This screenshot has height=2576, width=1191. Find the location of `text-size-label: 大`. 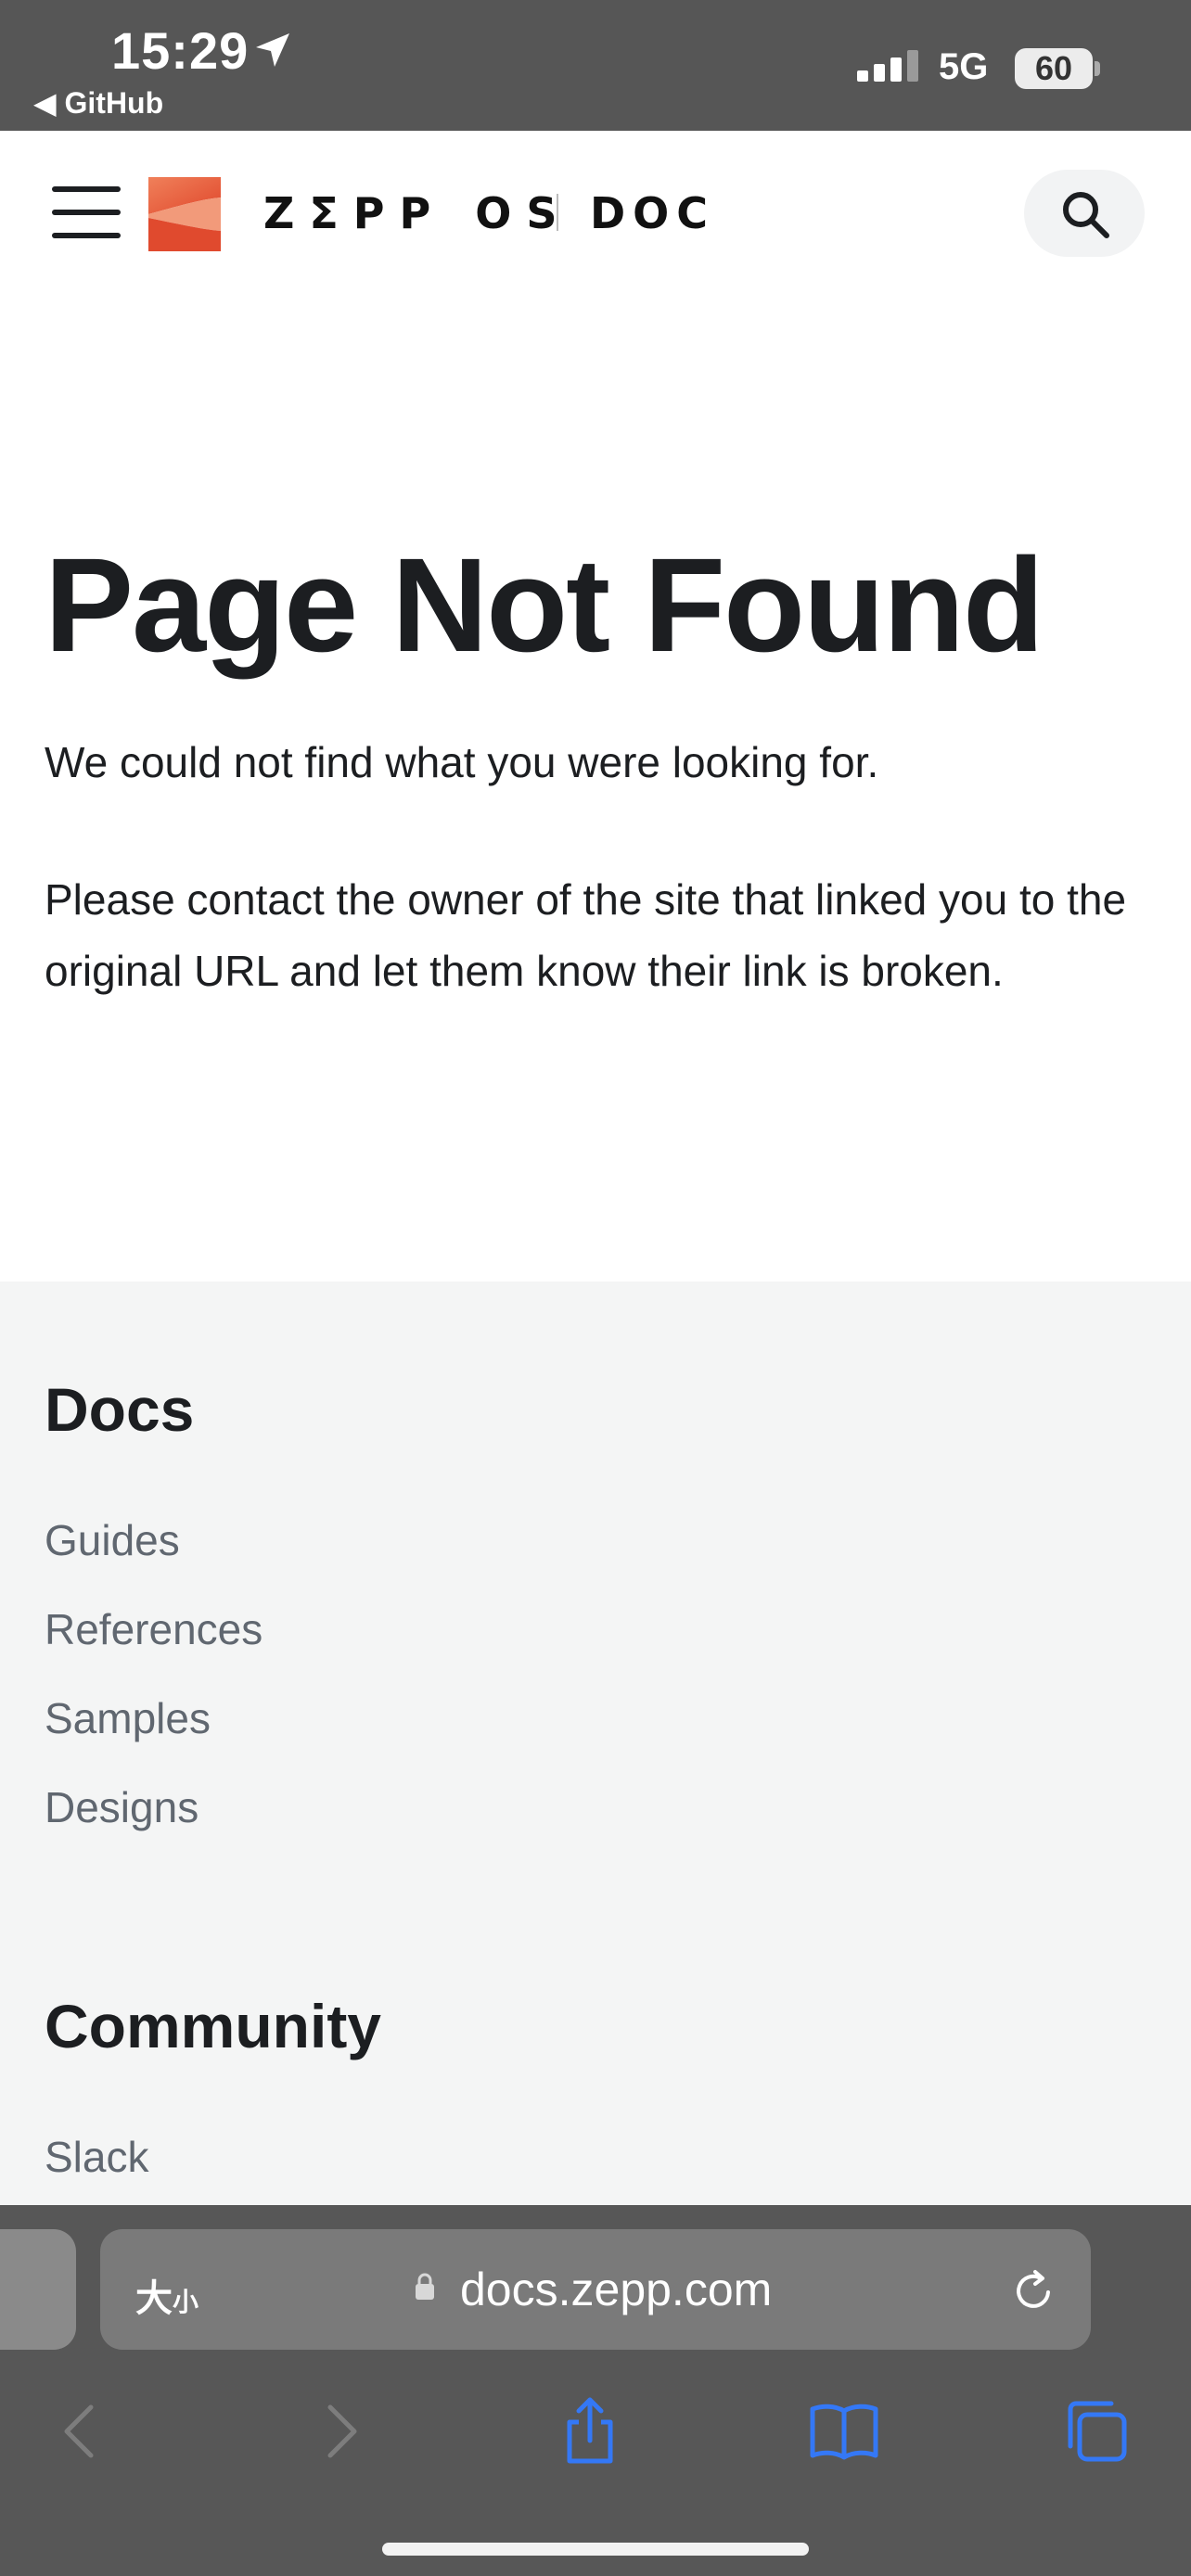

text-size-label: 大 is located at coordinates (154, 2299).